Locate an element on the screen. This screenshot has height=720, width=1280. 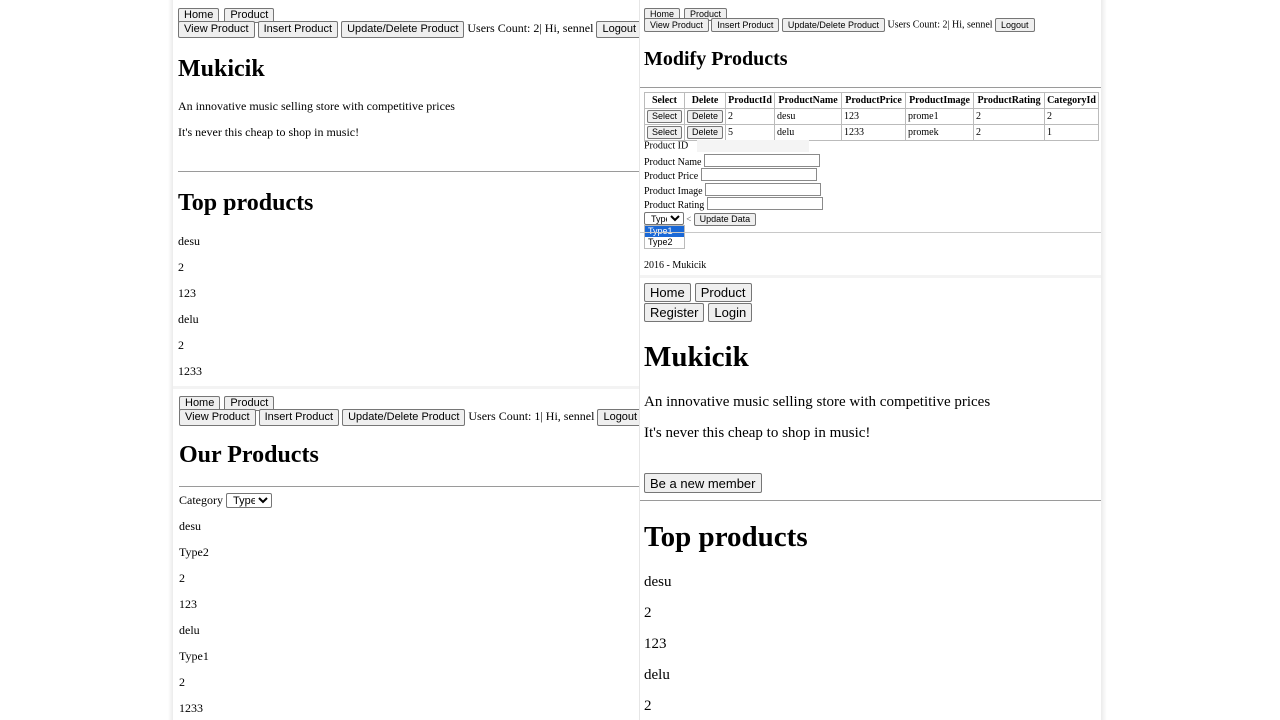
cell-product-image: promek is located at coordinates (940, 132).